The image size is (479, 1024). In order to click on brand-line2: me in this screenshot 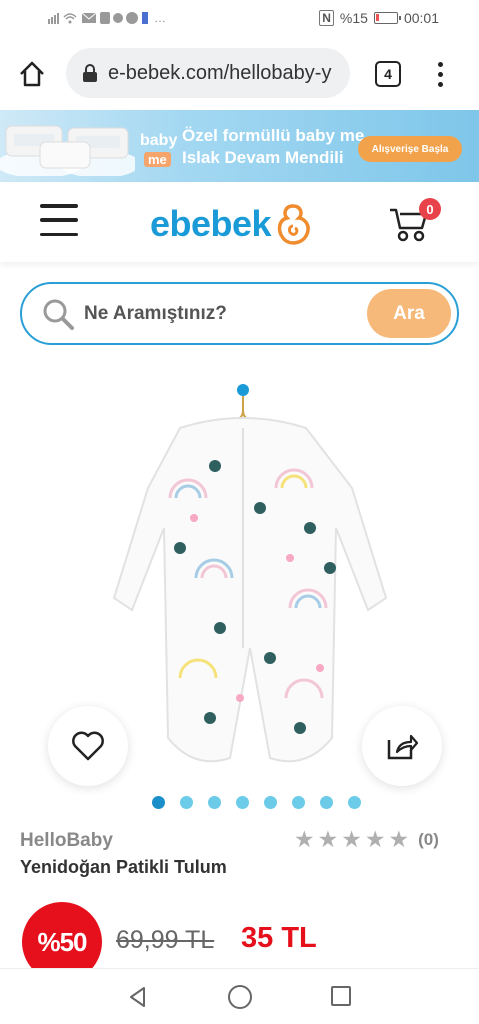, I will do `click(157, 159)`.